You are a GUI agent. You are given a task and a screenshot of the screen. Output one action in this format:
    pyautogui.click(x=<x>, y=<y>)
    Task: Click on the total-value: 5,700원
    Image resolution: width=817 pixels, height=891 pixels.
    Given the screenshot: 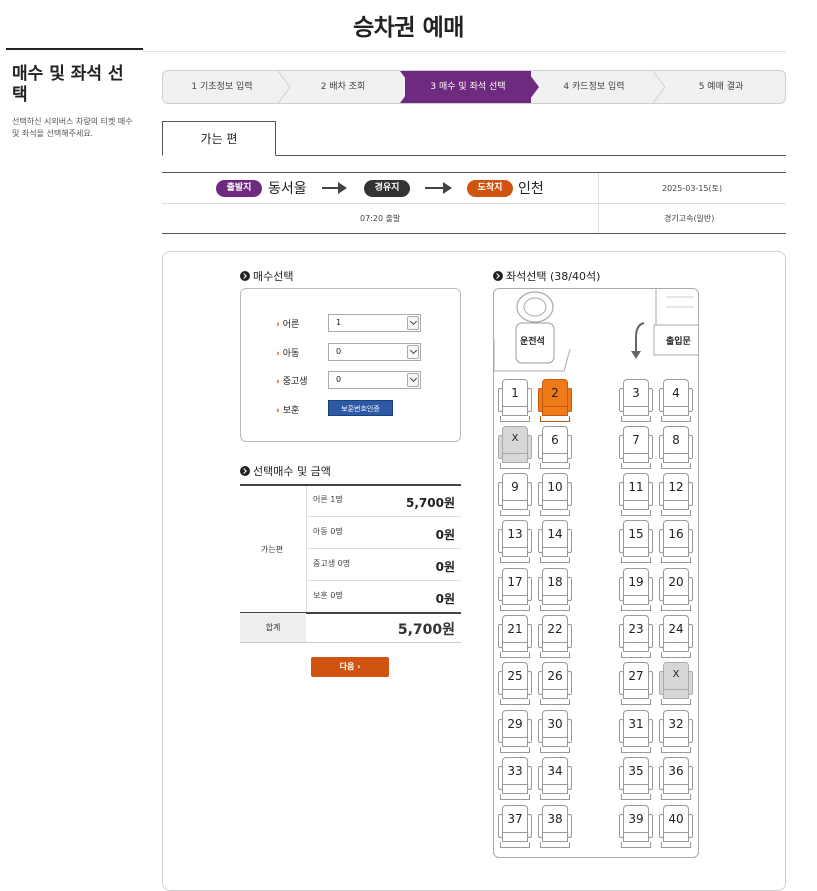 What is the action you would take?
    pyautogui.click(x=426, y=630)
    